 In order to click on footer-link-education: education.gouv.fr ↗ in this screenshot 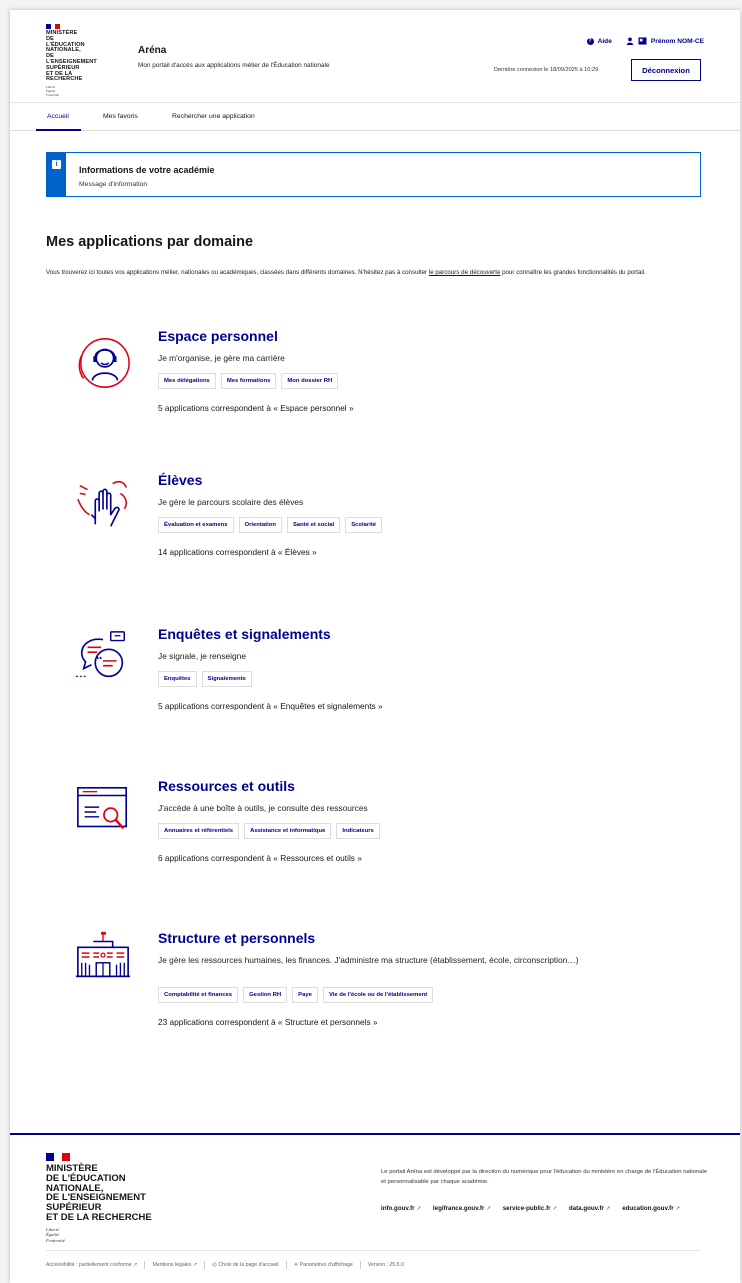, I will do `click(651, 1208)`.